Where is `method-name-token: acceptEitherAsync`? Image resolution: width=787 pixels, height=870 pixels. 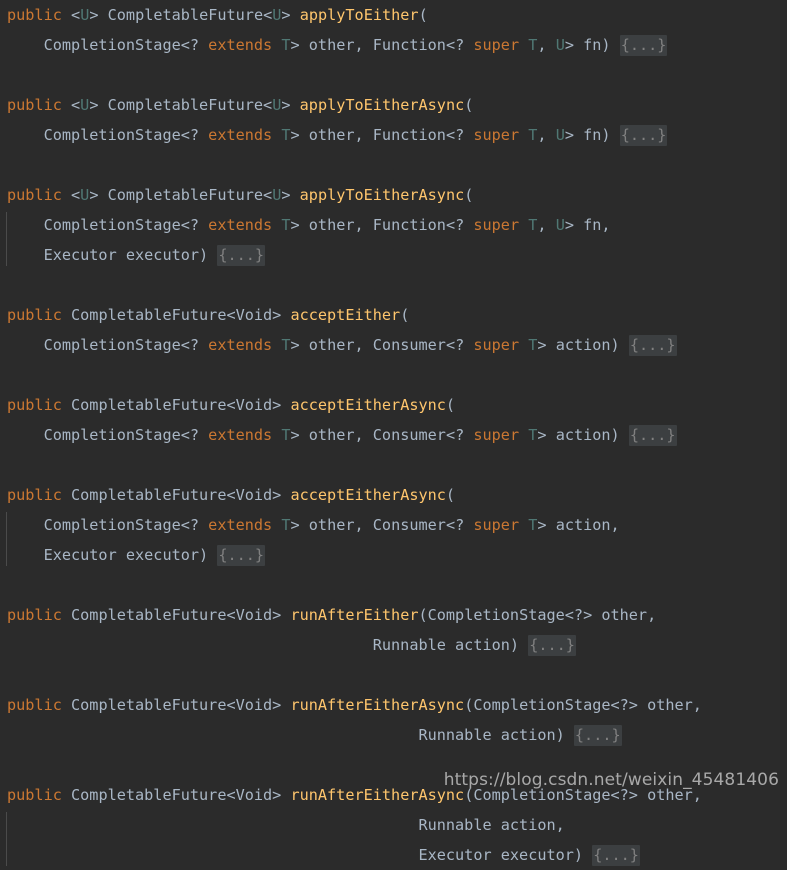 method-name-token: acceptEitherAsync is located at coordinates (368, 495).